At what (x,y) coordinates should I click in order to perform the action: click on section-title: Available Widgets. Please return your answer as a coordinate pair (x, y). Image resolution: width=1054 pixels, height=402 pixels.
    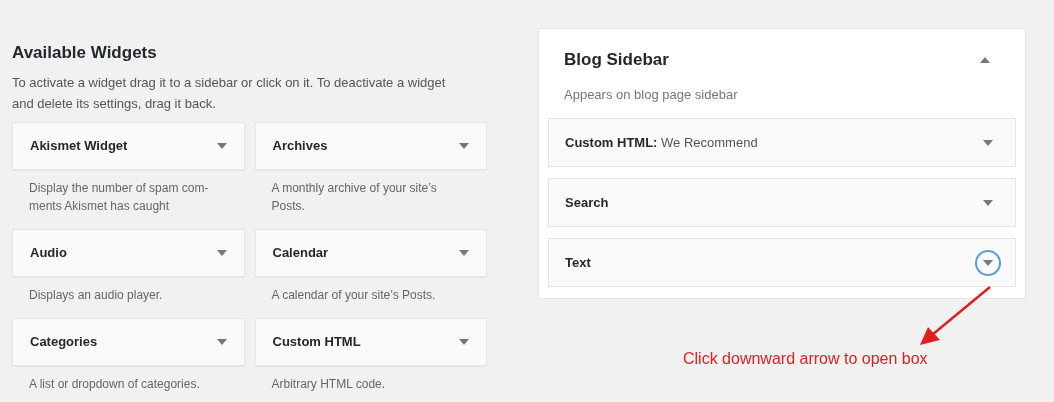
    Looking at the image, I should click on (85, 53).